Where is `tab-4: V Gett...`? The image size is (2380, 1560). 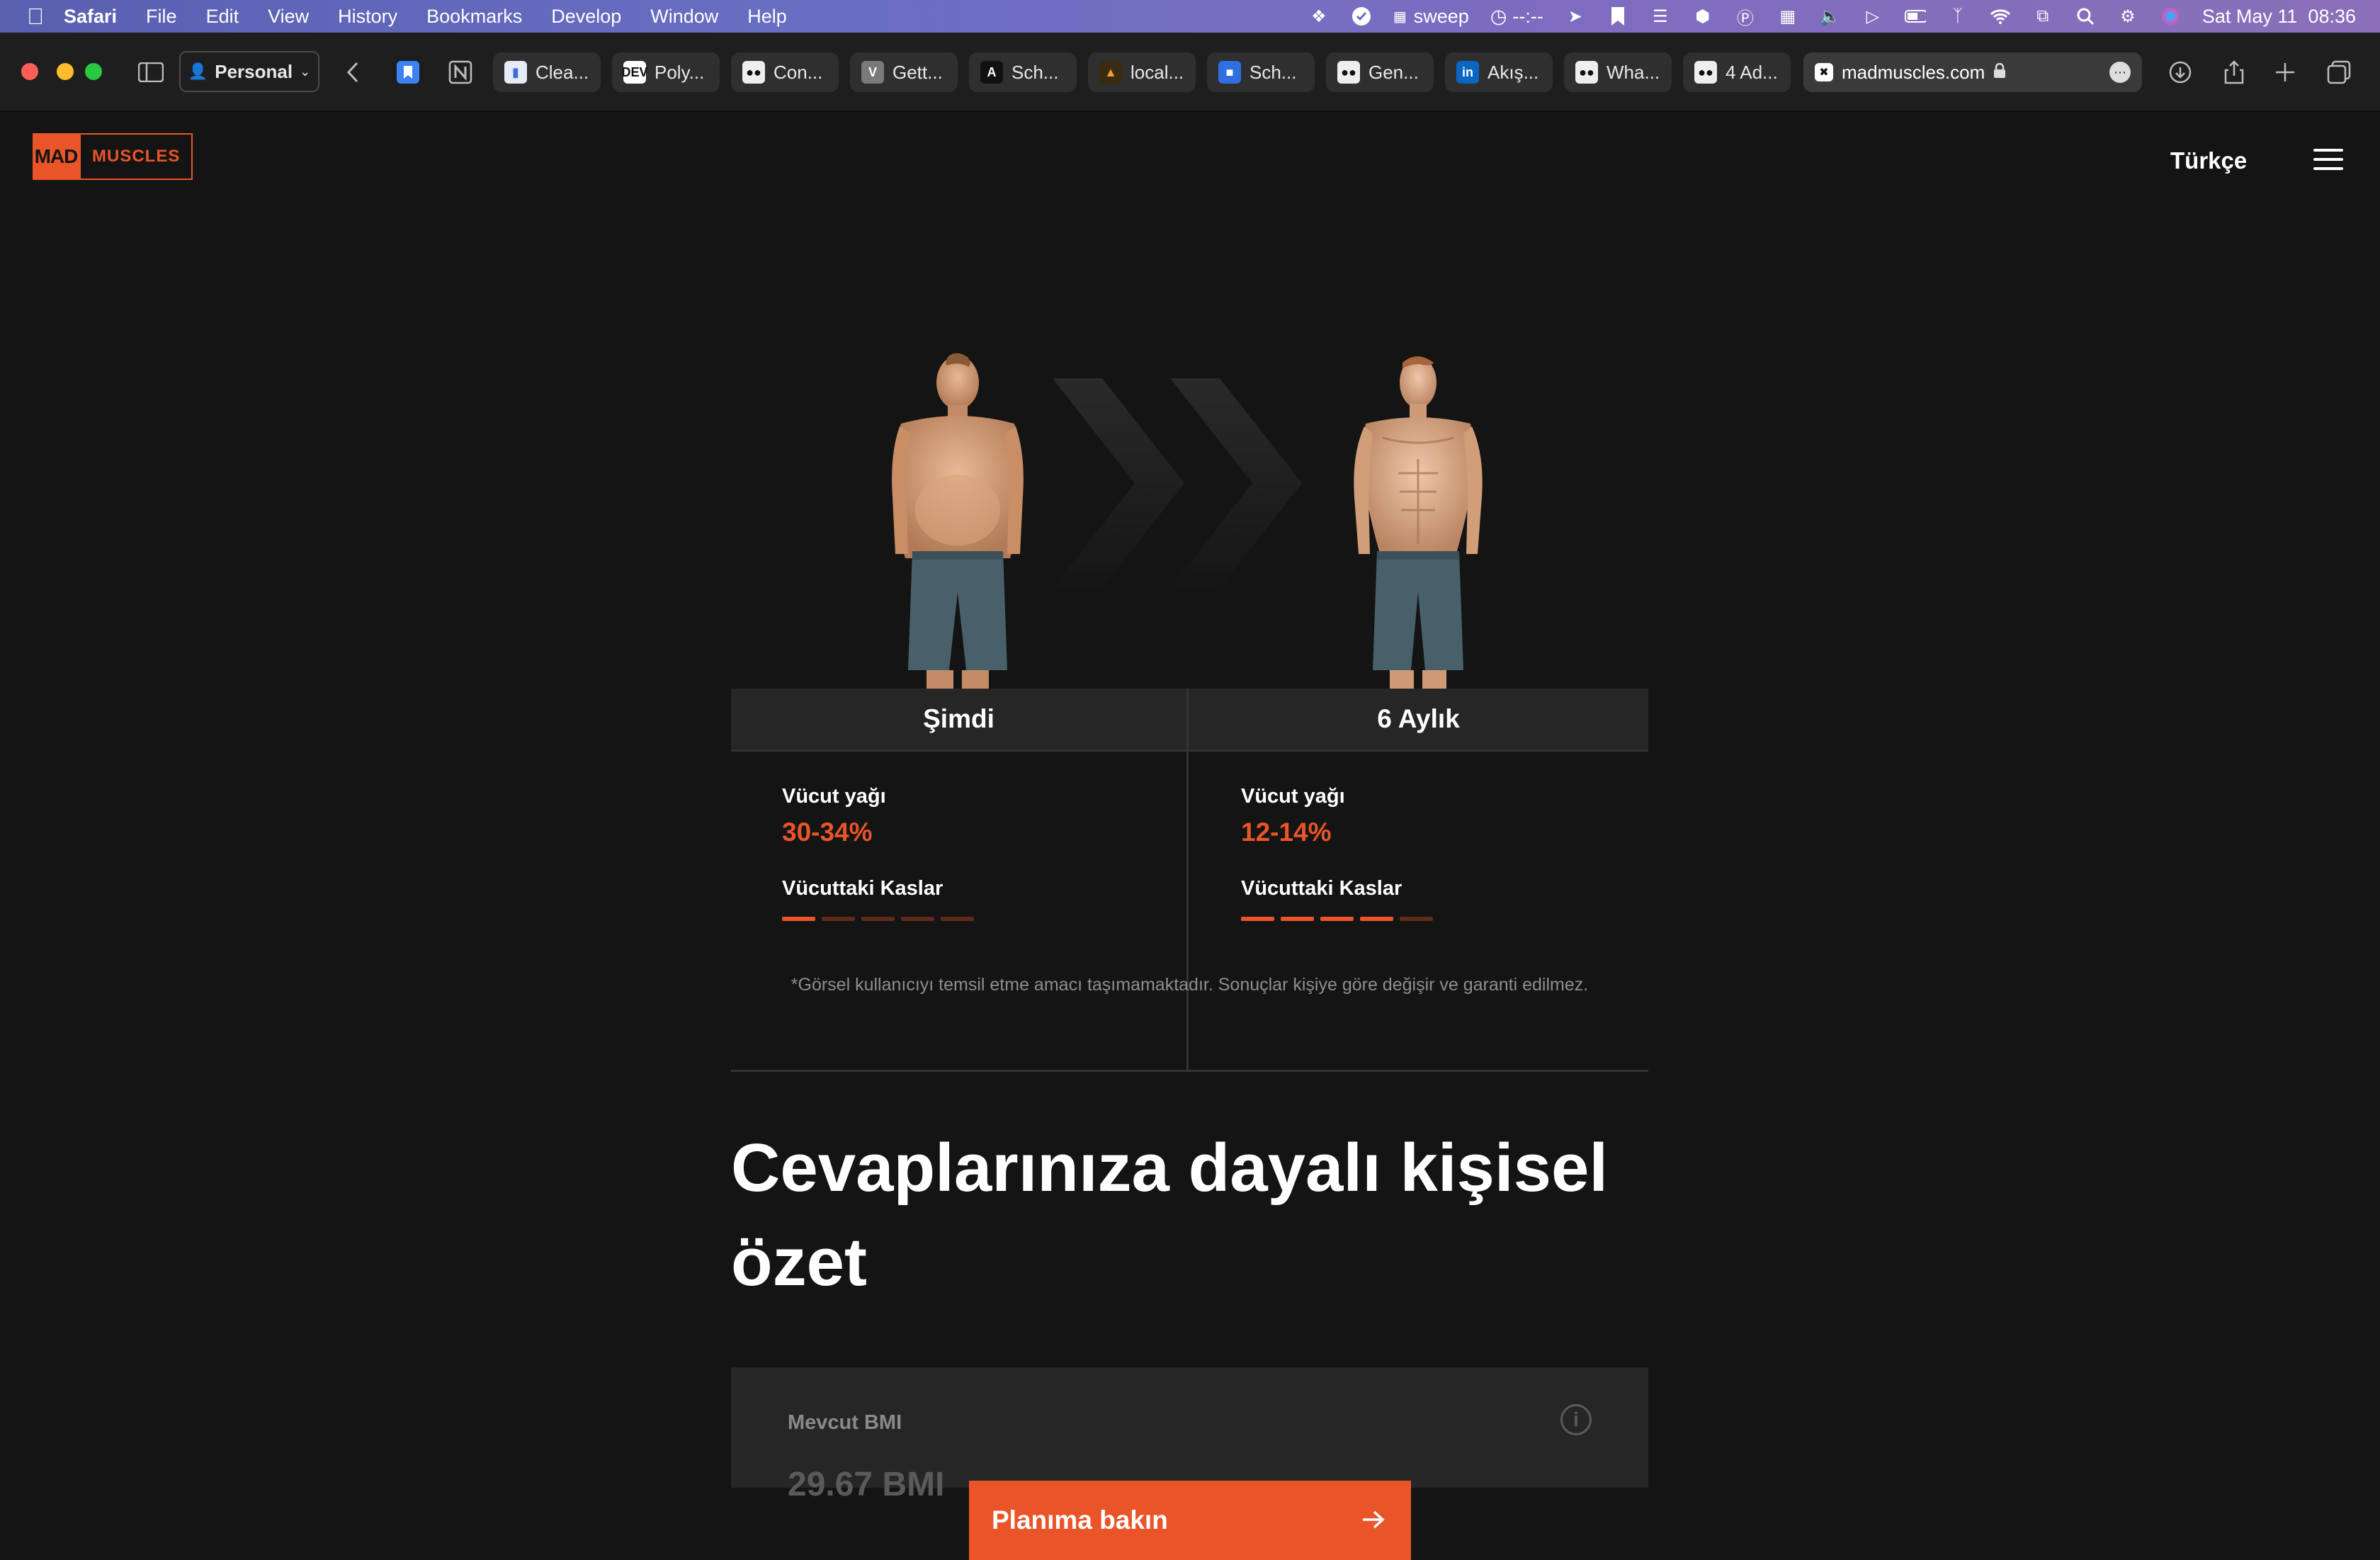 tab-4: V Gett... is located at coordinates (904, 72).